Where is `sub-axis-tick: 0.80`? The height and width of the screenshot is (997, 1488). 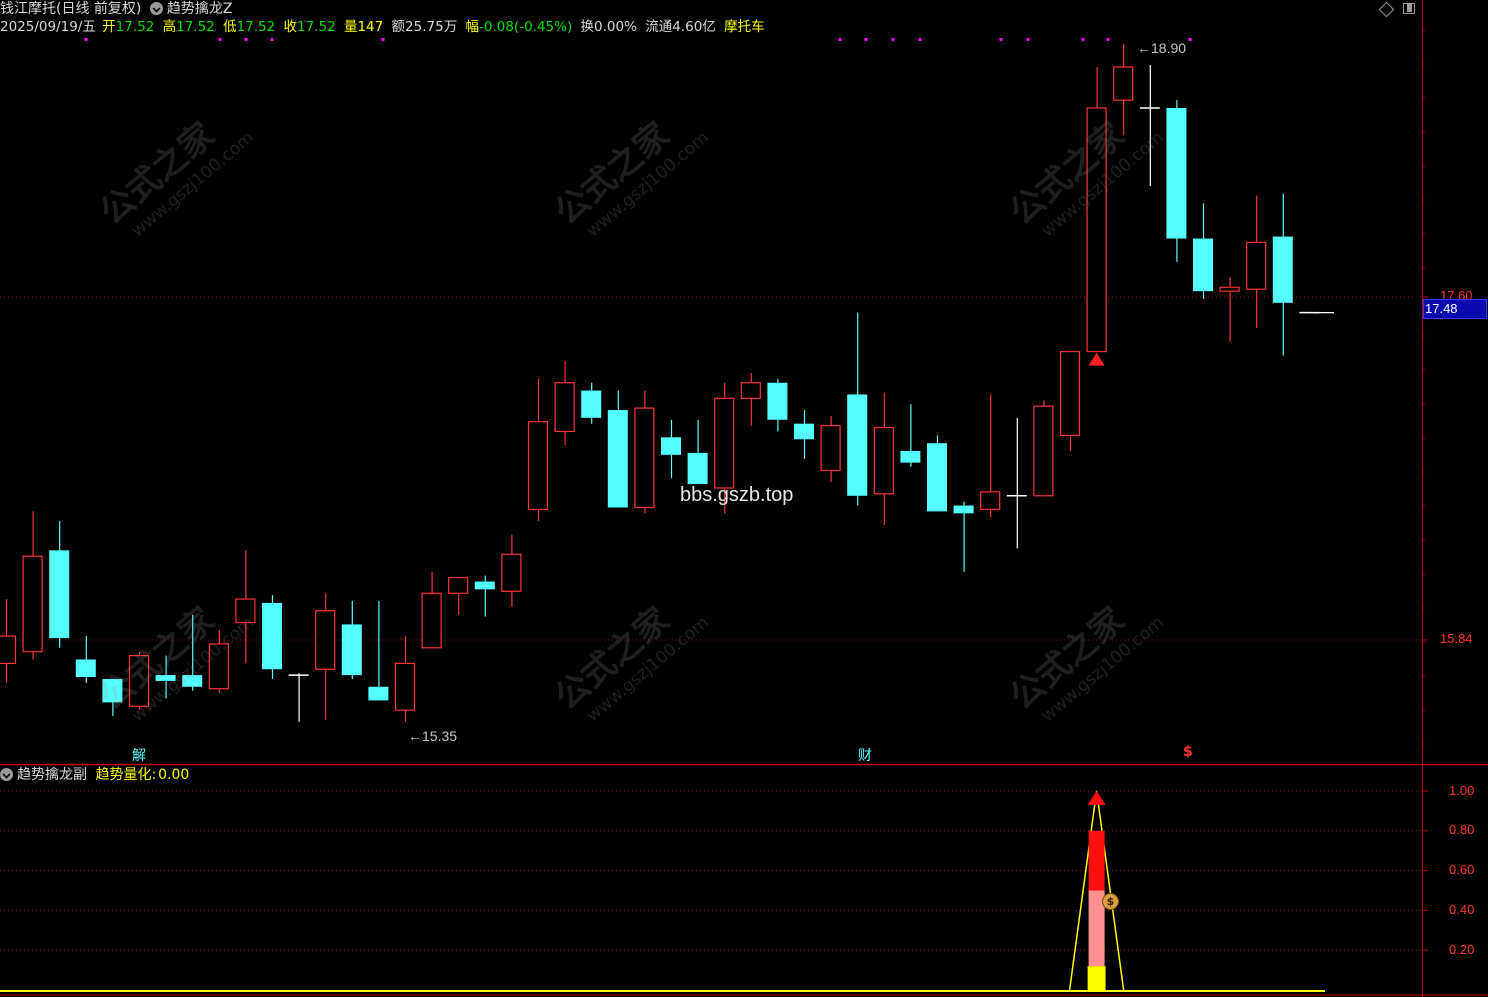 sub-axis-tick: 0.80 is located at coordinates (1462, 829).